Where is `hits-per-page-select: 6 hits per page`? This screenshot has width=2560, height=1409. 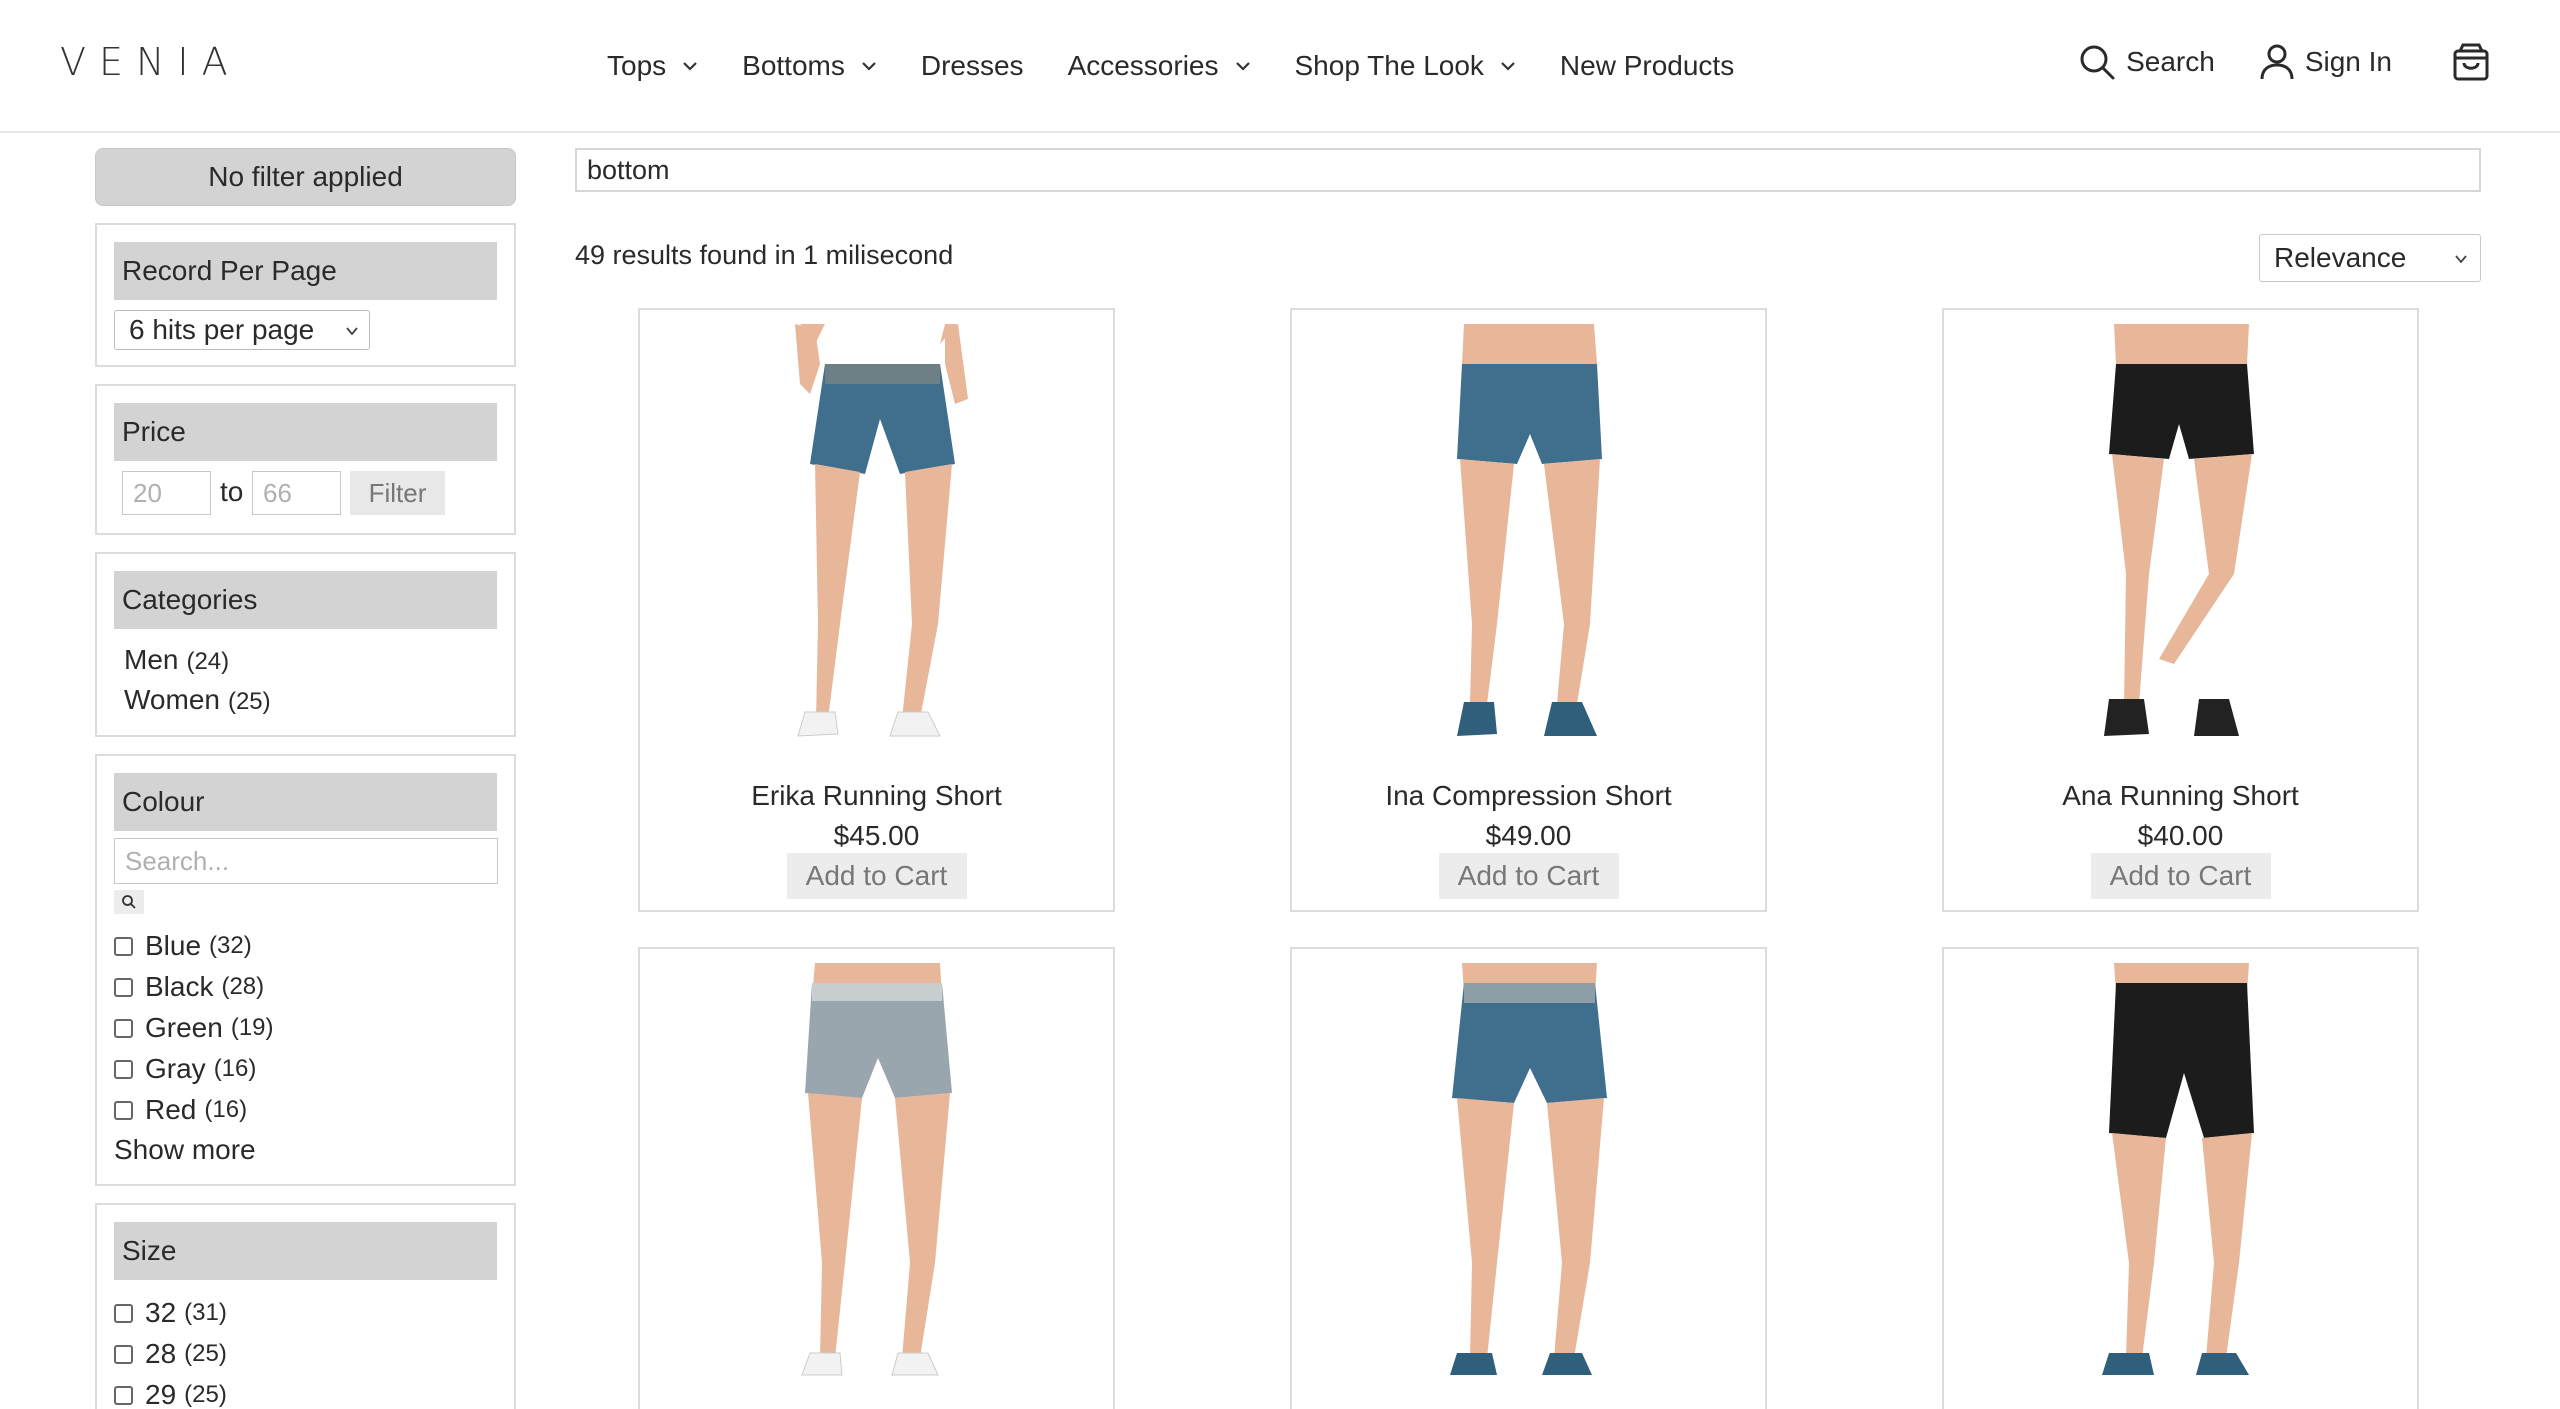 hits-per-page-select: 6 hits per page is located at coordinates (242, 330).